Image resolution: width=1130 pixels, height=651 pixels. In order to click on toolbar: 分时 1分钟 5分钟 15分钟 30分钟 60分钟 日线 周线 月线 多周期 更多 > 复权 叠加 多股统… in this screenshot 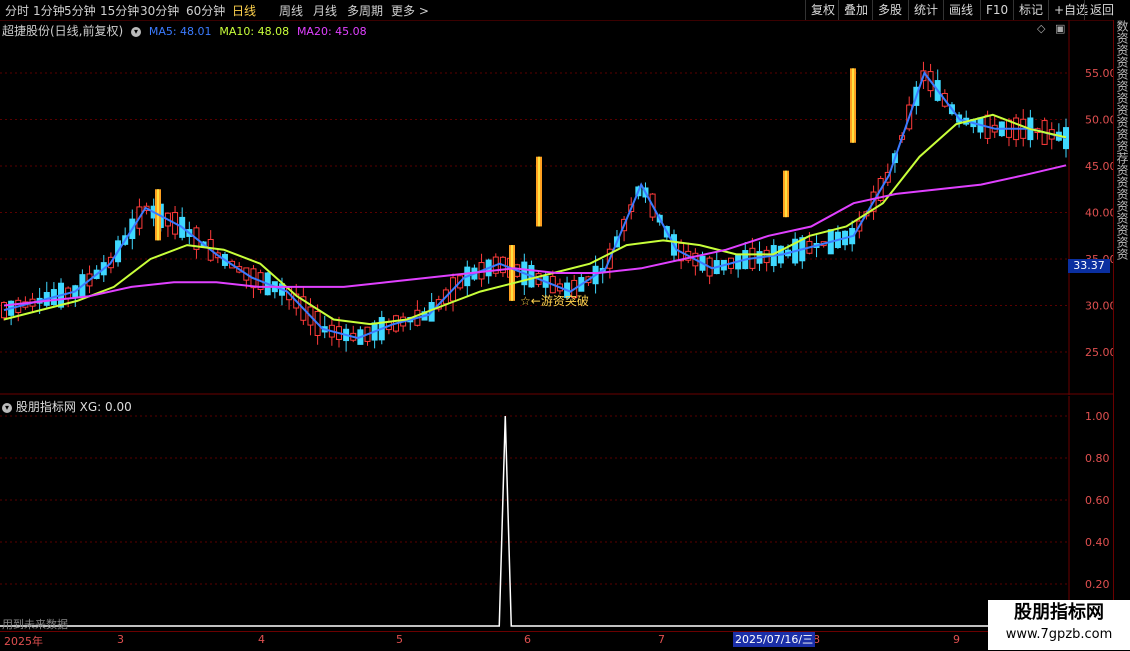, I will do `click(565, 10)`.